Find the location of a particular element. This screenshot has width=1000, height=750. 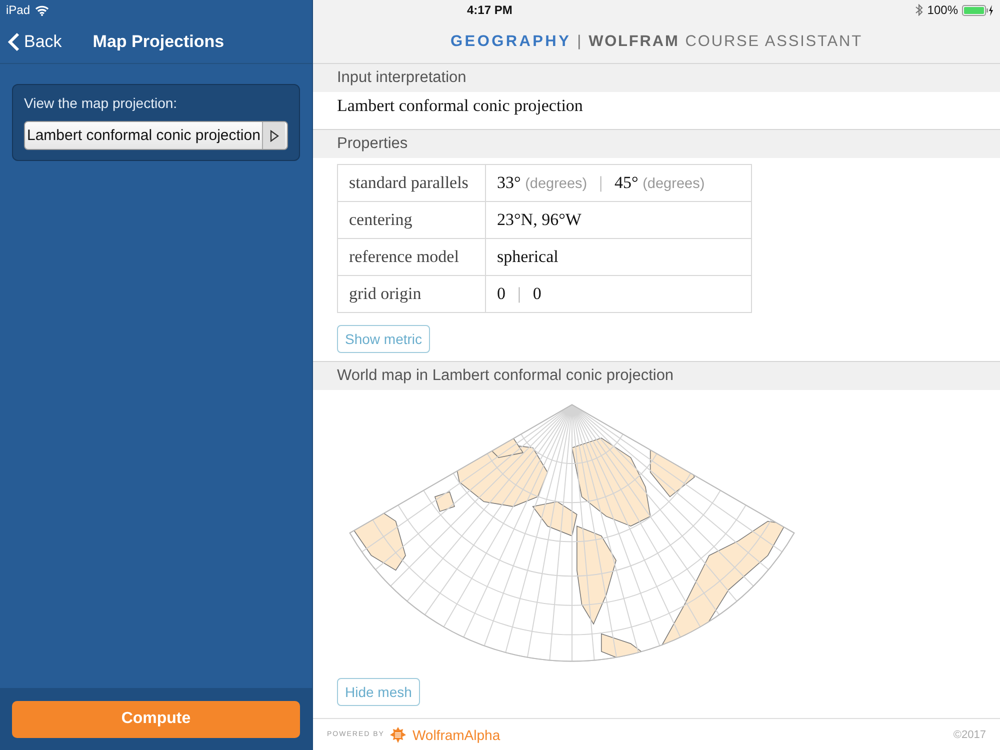

show-metric-button: Show metric is located at coordinates (383, 339).